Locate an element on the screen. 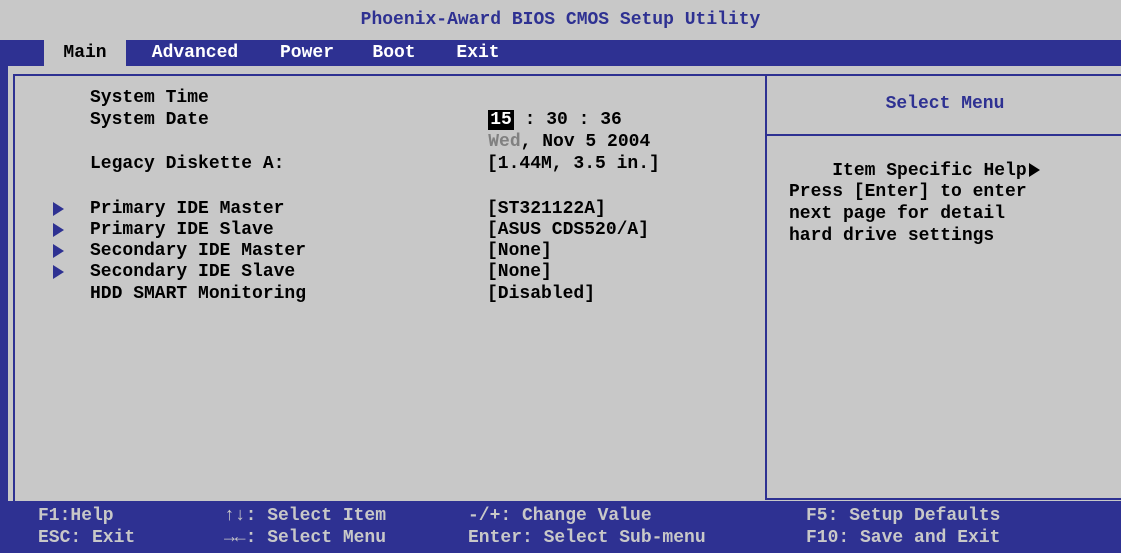 The height and width of the screenshot is (553, 1121). help-divider is located at coordinates (944, 135).